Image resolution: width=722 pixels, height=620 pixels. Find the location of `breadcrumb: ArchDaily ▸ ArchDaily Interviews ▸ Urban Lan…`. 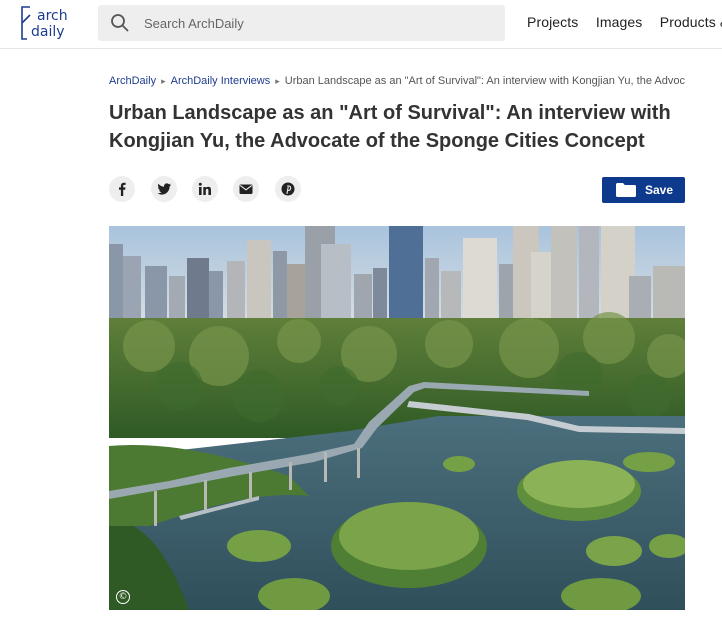

breadcrumb: ArchDaily ▸ ArchDaily Interviews ▸ Urban Lan… is located at coordinates (399, 83).